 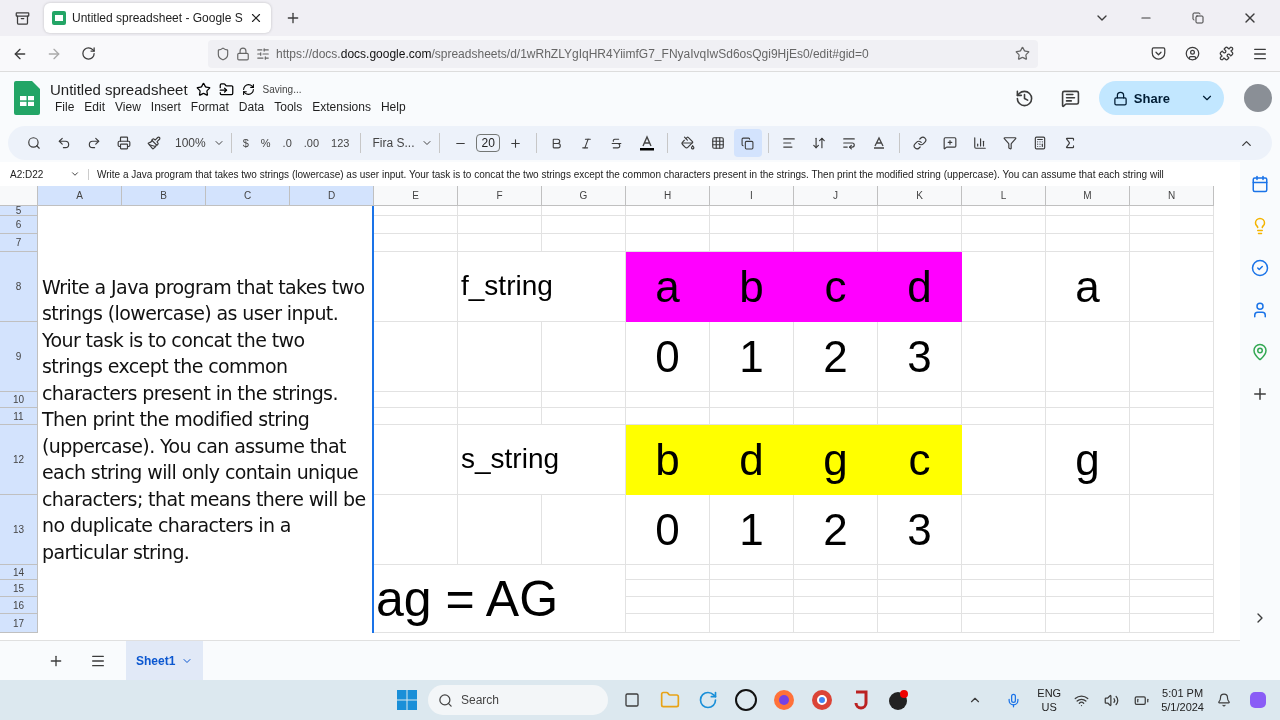 What do you see at coordinates (584, 196) in the screenshot?
I see `column-header: G` at bounding box center [584, 196].